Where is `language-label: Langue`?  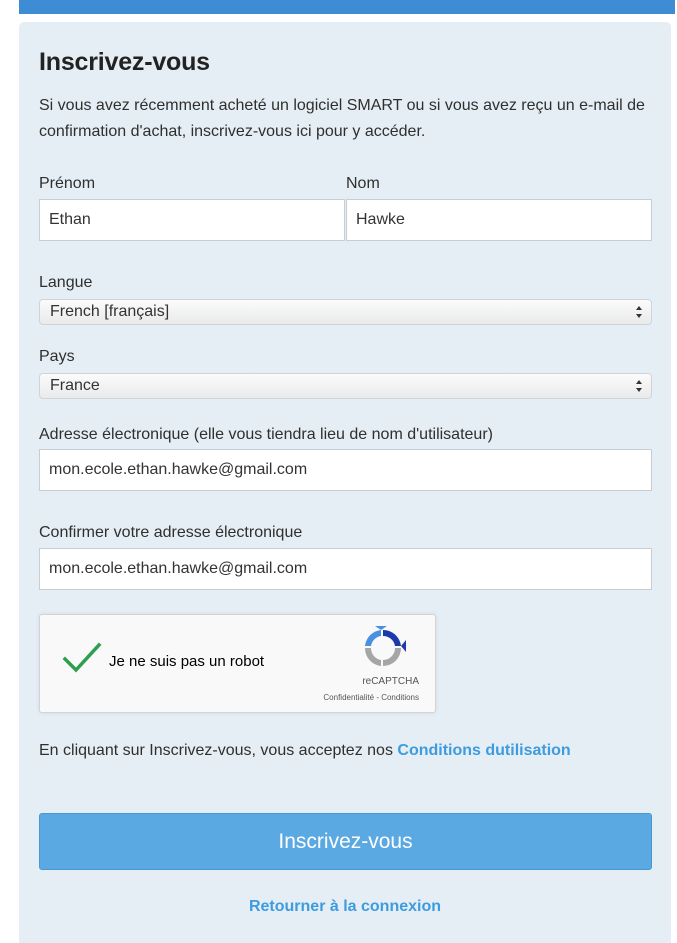
language-label: Langue is located at coordinates (66, 282).